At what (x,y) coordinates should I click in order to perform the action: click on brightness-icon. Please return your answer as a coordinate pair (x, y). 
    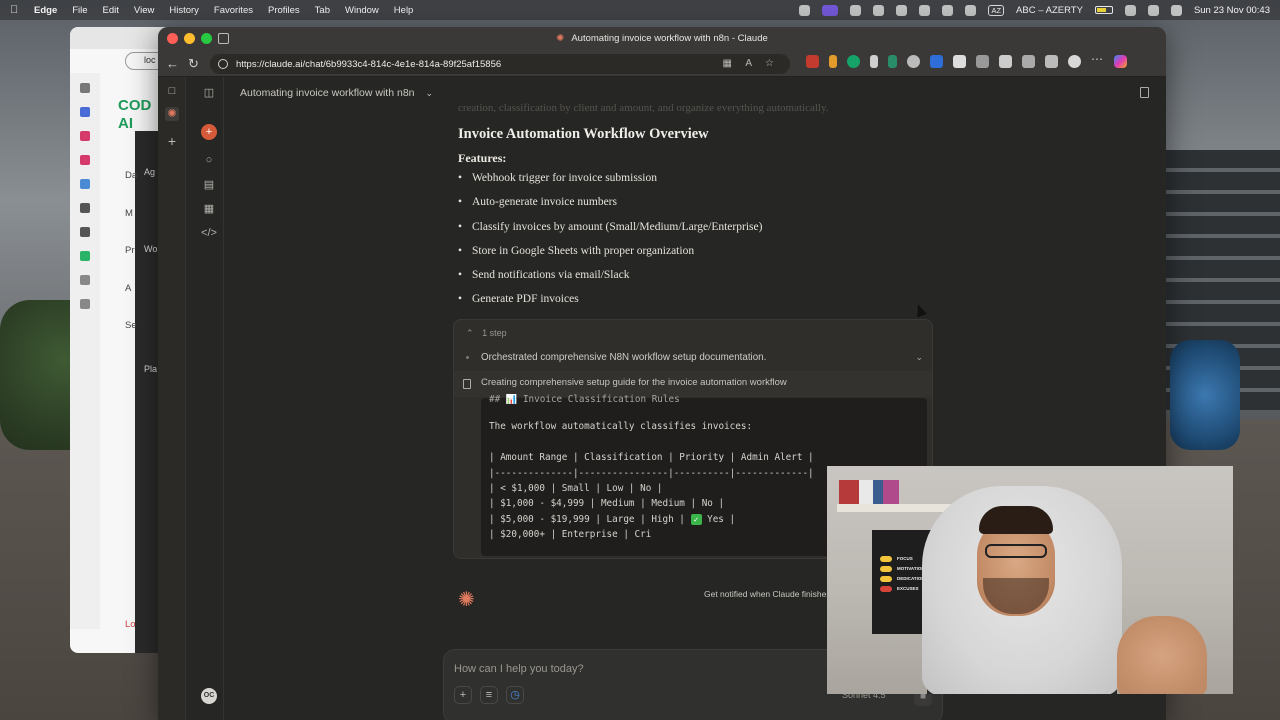
    Looking at the image, I should click on (925, 10).